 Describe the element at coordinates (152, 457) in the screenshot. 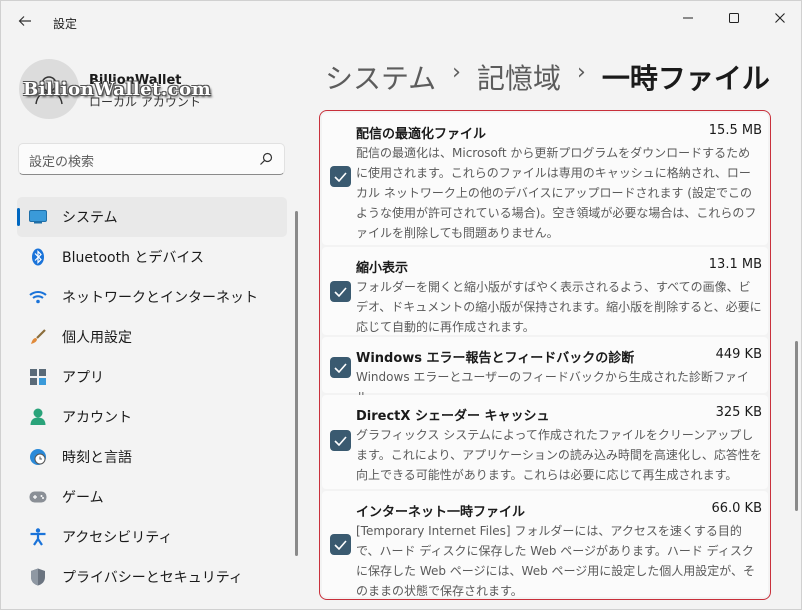

I see `sidebar-item-time-language: 時刻と言語` at that location.